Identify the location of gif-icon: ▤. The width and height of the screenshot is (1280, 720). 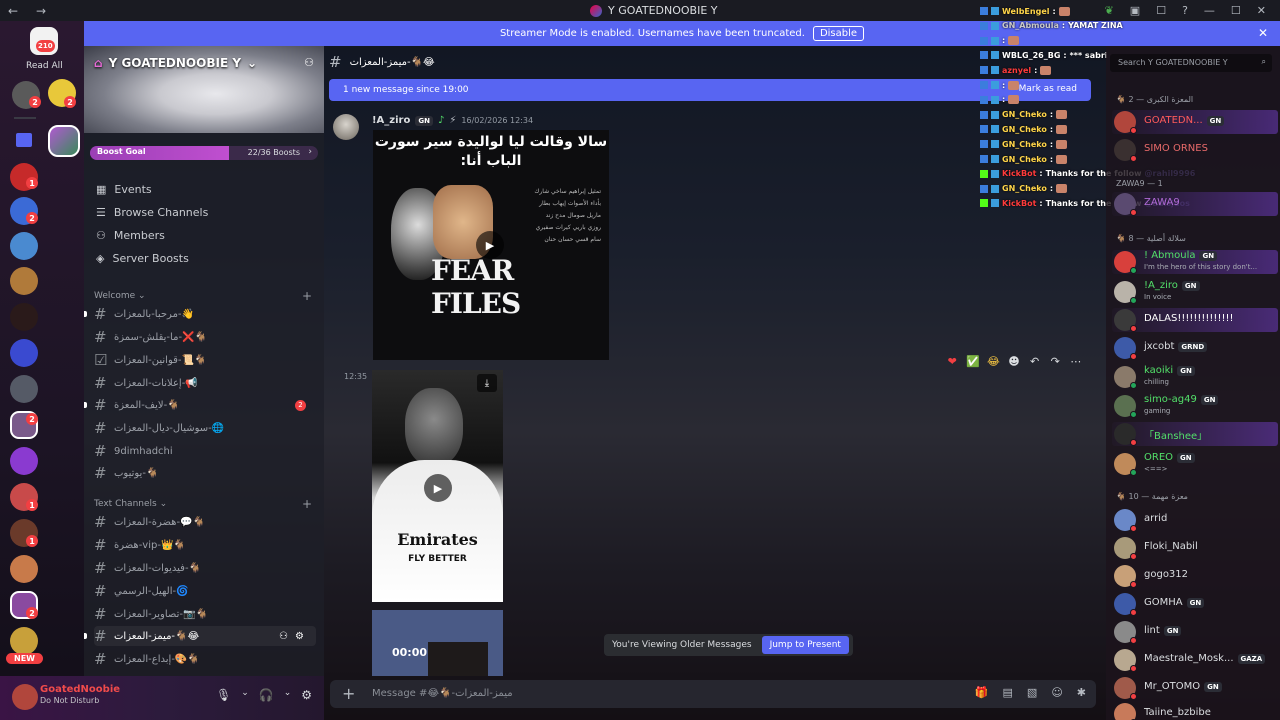
(1008, 692).